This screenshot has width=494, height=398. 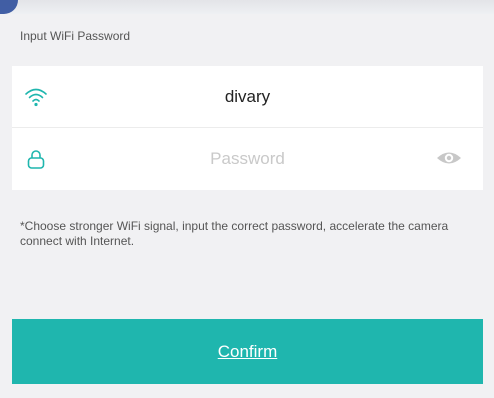 What do you see at coordinates (247, 7) in the screenshot?
I see `top-strip` at bounding box center [247, 7].